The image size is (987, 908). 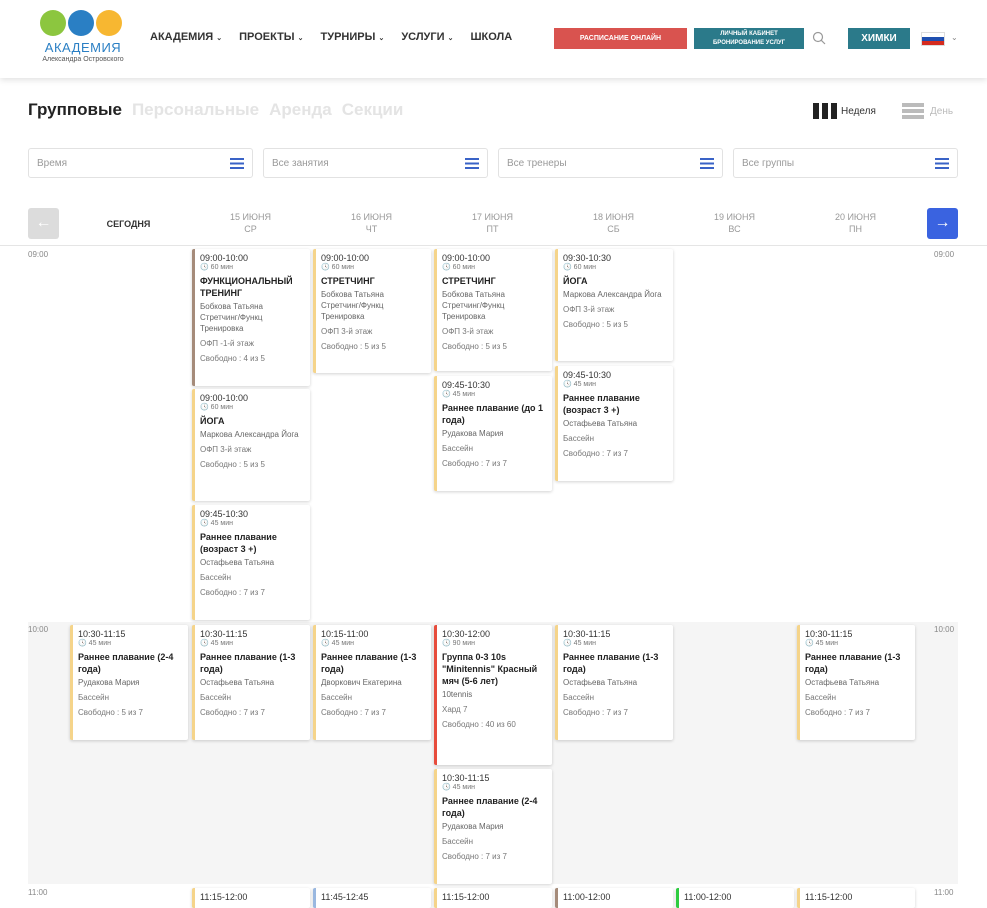 What do you see at coordinates (427, 37) in the screenshot?
I see `nav-item-services: УСЛУГИ ⌄` at bounding box center [427, 37].